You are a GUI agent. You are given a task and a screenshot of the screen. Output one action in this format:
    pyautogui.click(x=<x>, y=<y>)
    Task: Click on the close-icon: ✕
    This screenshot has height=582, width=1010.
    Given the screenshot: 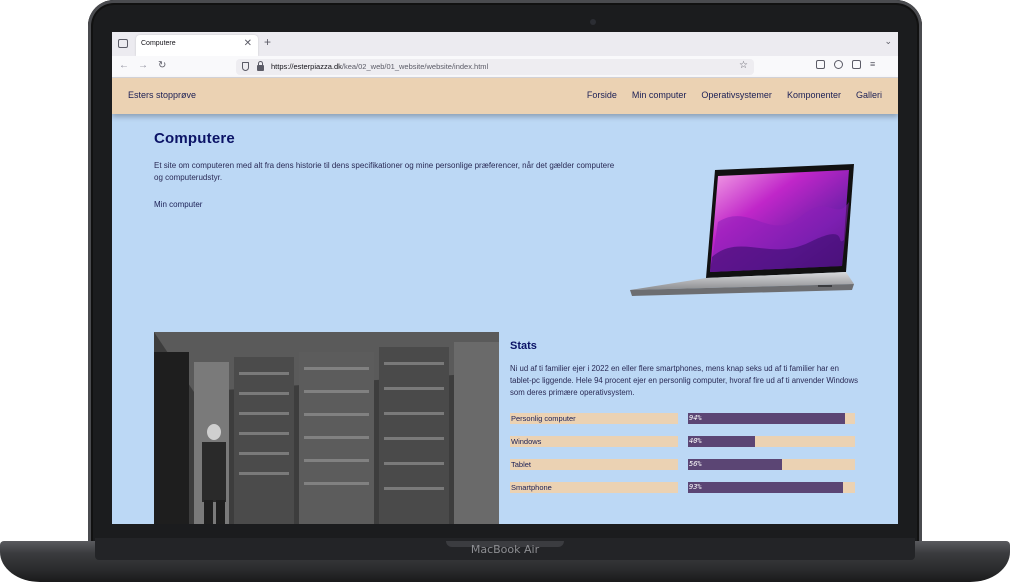 What is the action you would take?
    pyautogui.click(x=248, y=43)
    